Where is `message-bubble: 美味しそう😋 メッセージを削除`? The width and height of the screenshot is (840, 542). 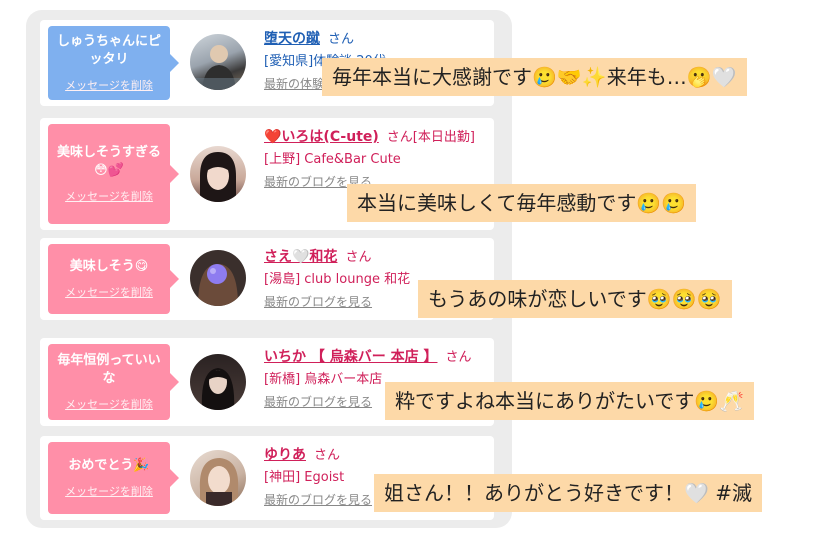
message-bubble: 美味しそう😋 メッセージを削除 is located at coordinates (113, 279).